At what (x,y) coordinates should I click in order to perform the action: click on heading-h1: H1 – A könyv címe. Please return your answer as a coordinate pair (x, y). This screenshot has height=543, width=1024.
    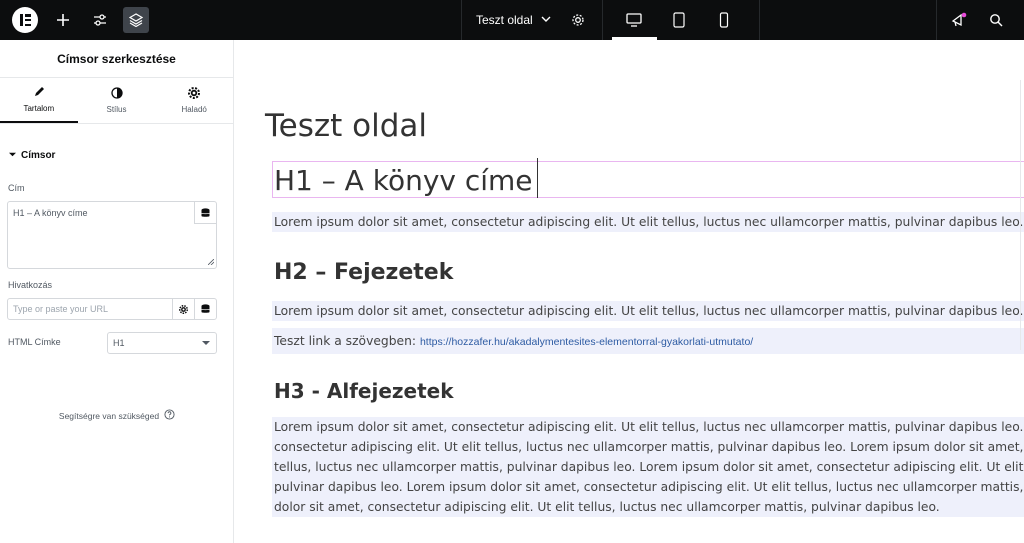
    Looking at the image, I should click on (403, 180).